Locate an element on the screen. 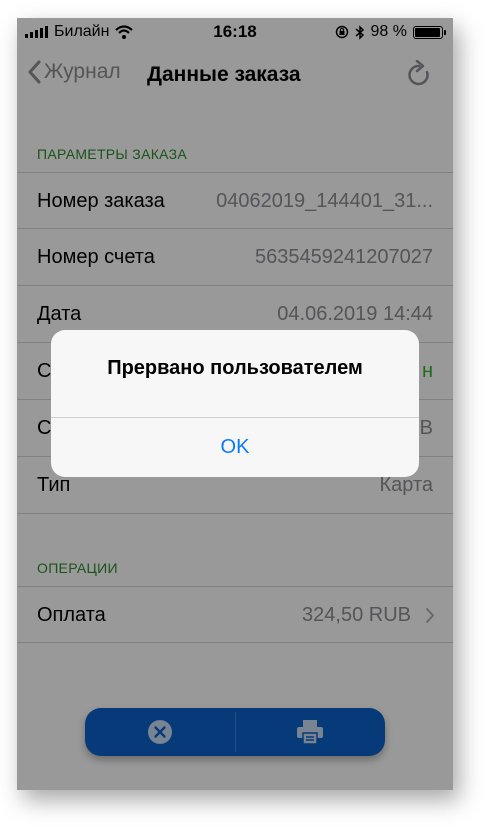 The image size is (501, 838). alert-message: Прервано пользователем is located at coordinates (235, 368).